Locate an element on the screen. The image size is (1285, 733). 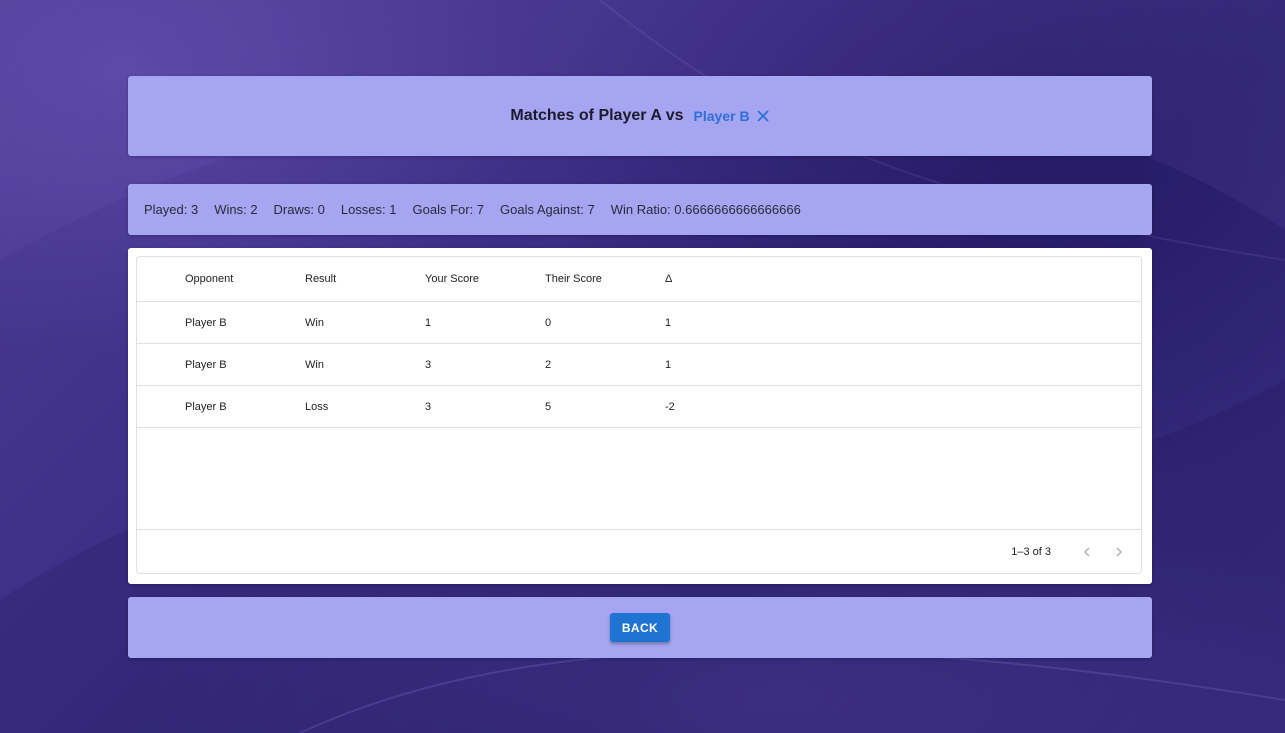
column-header-result: Result is located at coordinates (365, 279).